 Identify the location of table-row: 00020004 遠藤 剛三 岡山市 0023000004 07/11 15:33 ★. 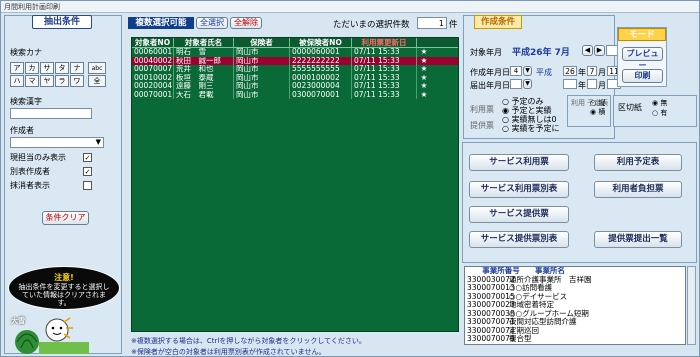
(295, 86).